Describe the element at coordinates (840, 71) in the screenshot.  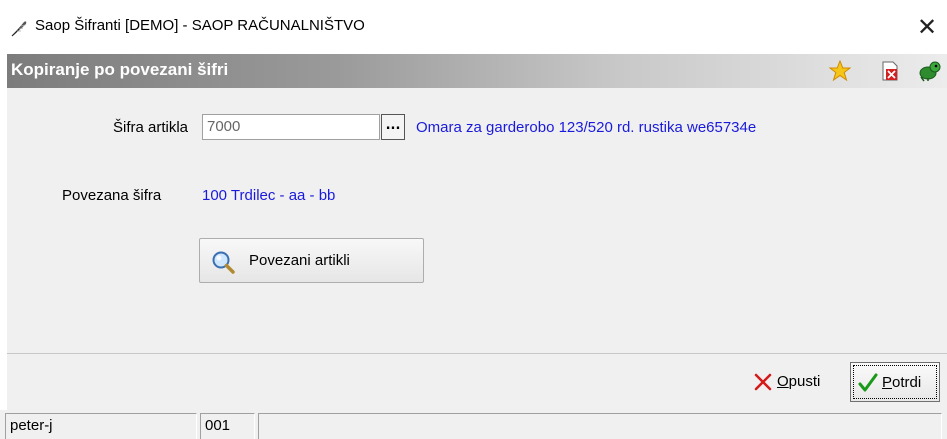
I see `star-icon` at that location.